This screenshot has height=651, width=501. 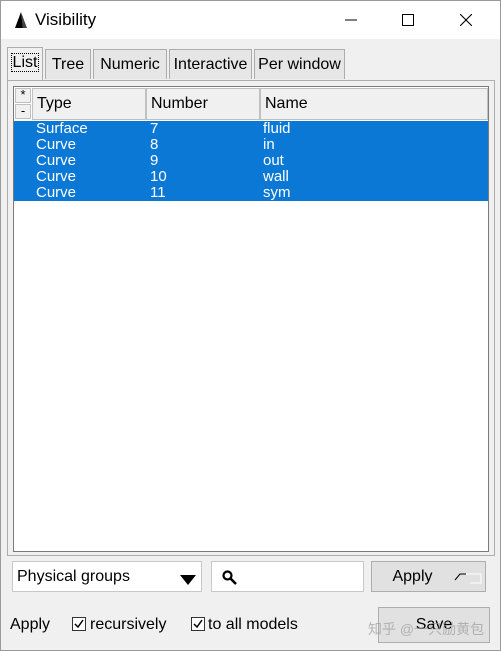 What do you see at coordinates (73, 576) in the screenshot?
I see `group-type-value: Physical groups` at bounding box center [73, 576].